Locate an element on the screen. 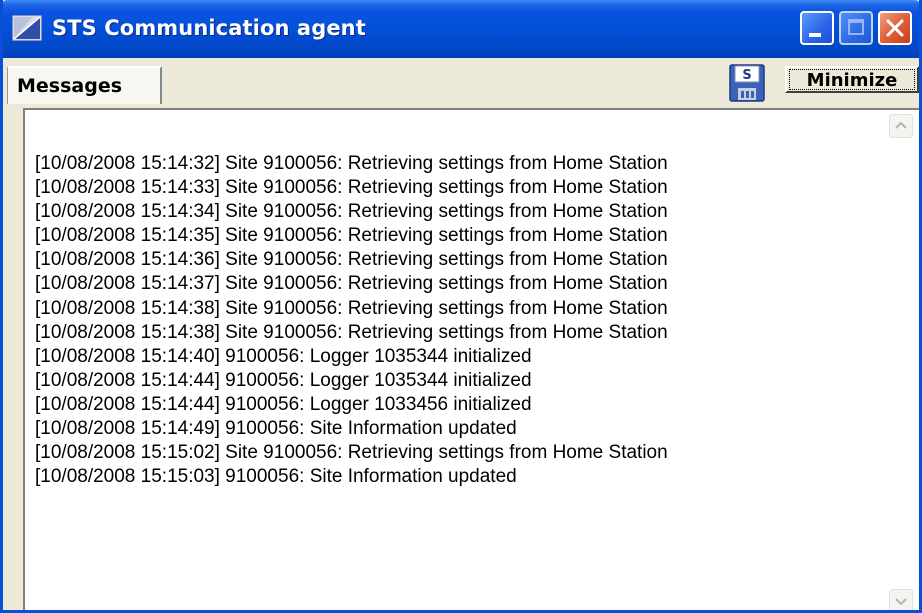  minimize-button: Minimize is located at coordinates (852, 79).